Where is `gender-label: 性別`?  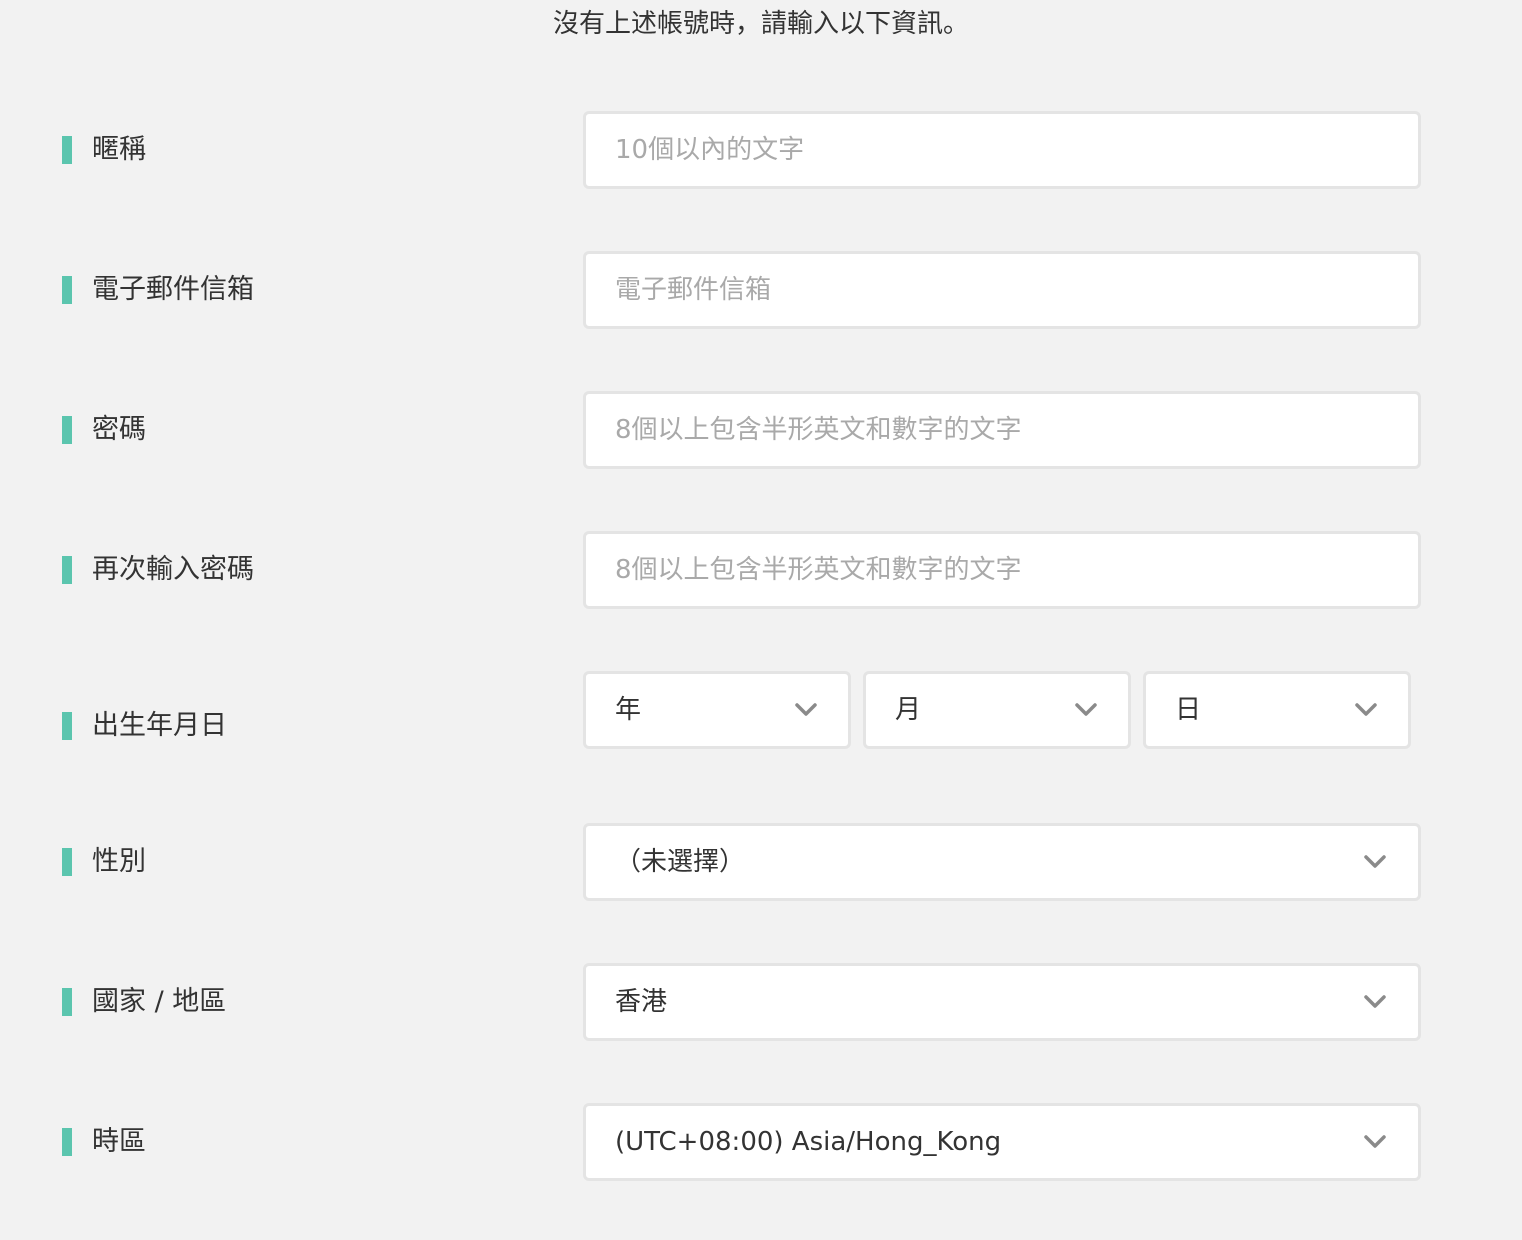 gender-label: 性別 is located at coordinates (104, 862).